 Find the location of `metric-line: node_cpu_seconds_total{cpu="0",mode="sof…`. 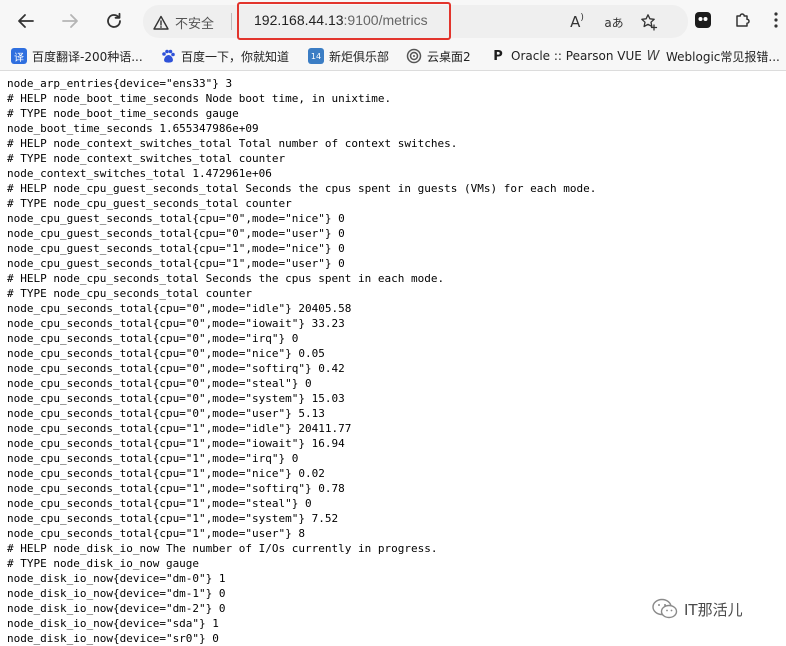

metric-line: node_cpu_seconds_total{cpu="0",mode="sof… is located at coordinates (176, 368).